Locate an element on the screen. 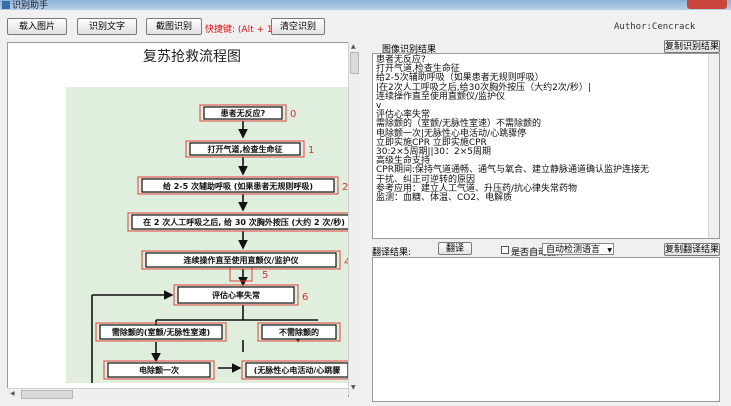  step-number: 5 is located at coordinates (265, 275).